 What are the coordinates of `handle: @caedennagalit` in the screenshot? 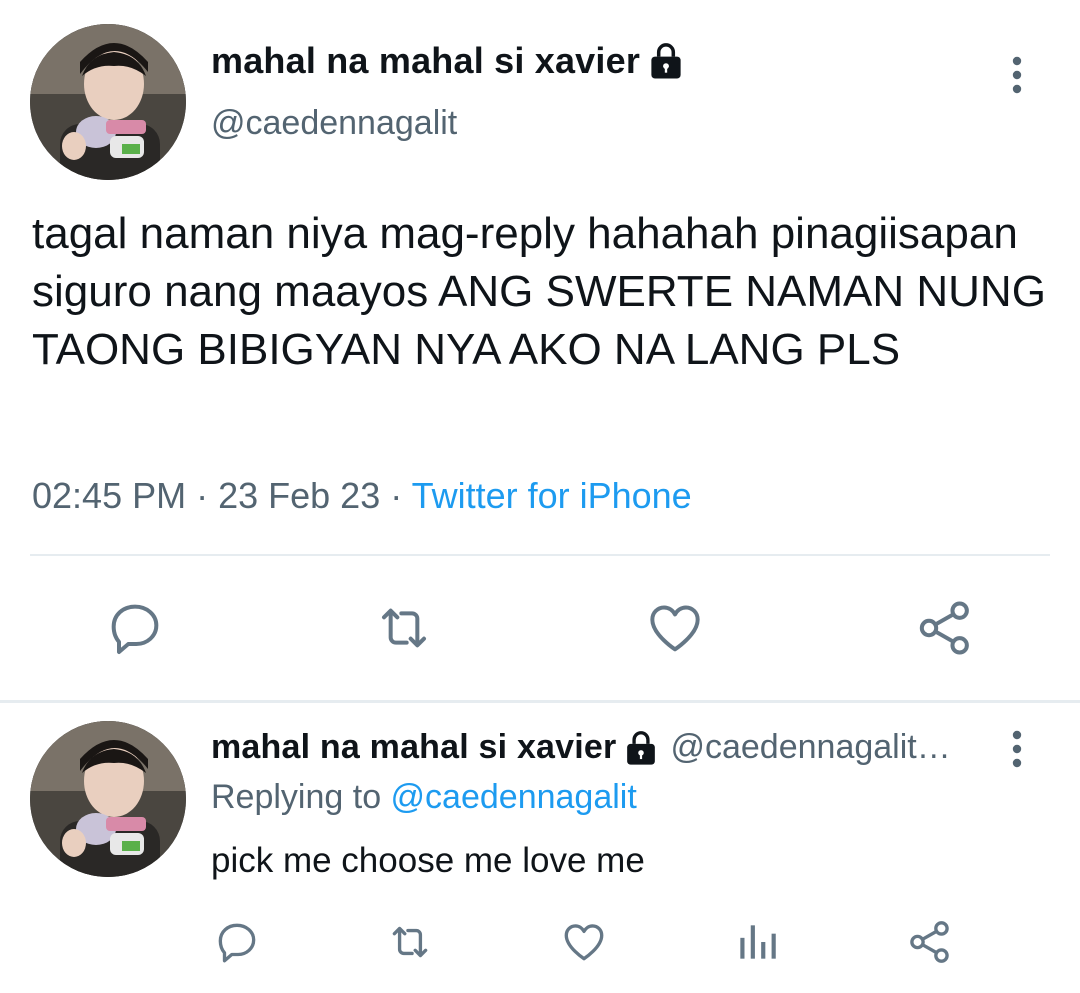 It's located at (334, 123).